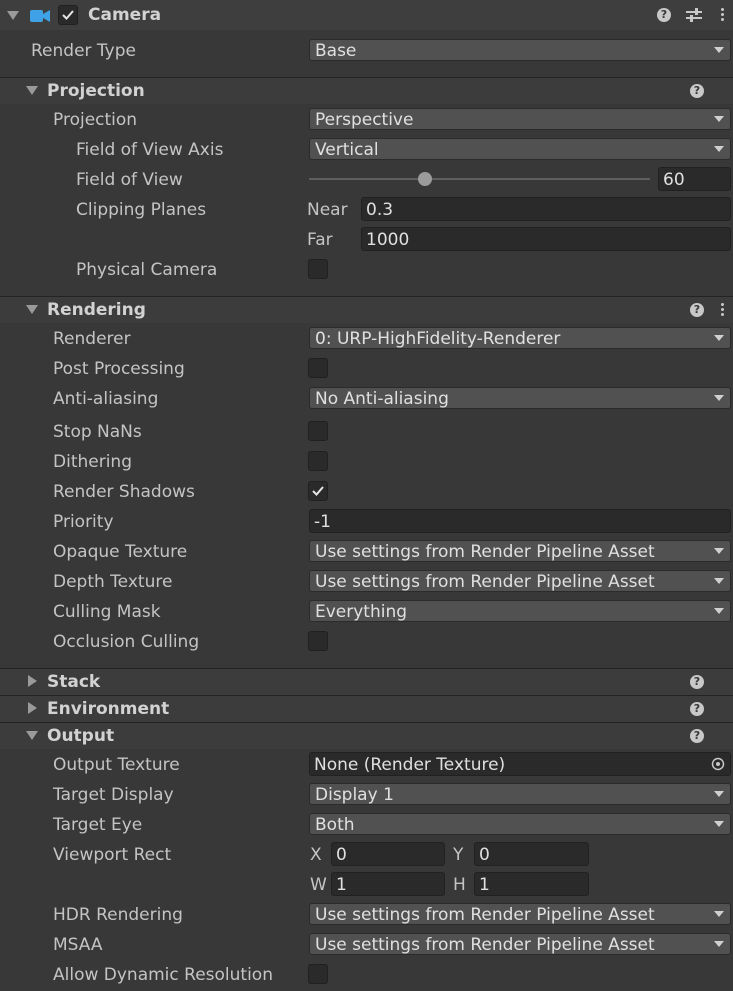 Image resolution: width=733 pixels, height=991 pixels. I want to click on stop-nans-checkbox, so click(318, 431).